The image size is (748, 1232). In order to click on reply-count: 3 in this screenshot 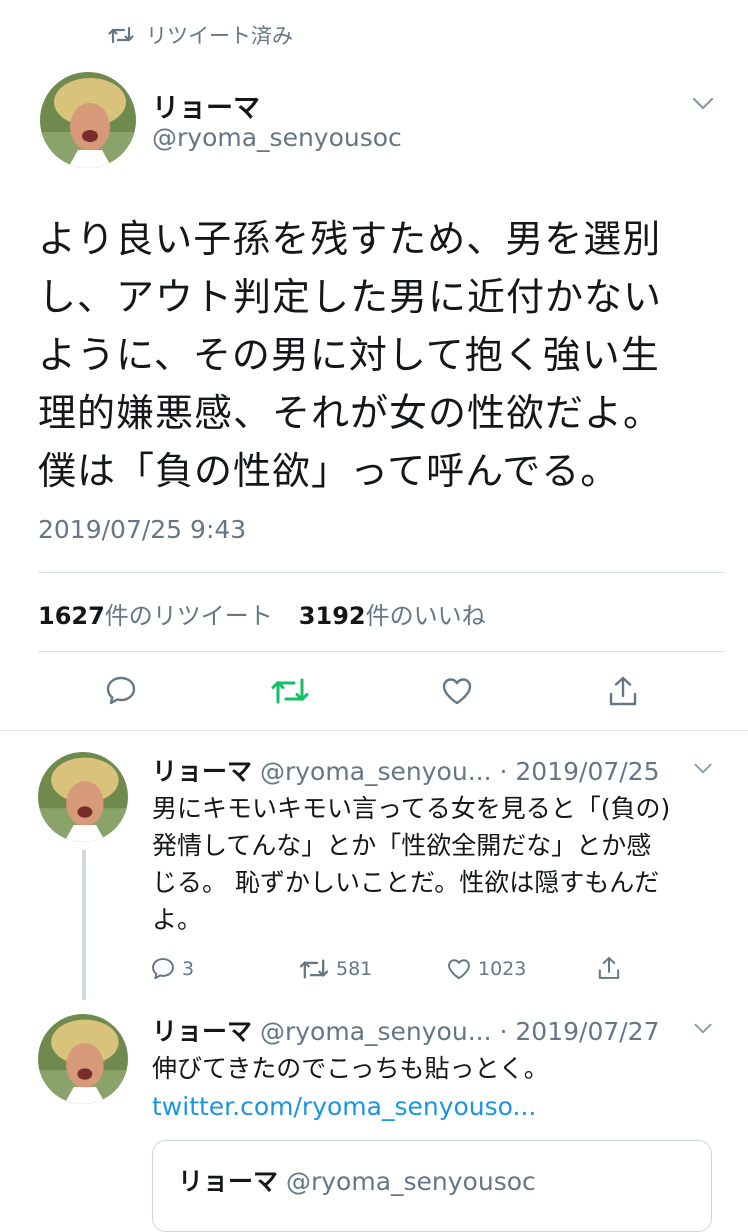, I will do `click(188, 969)`.